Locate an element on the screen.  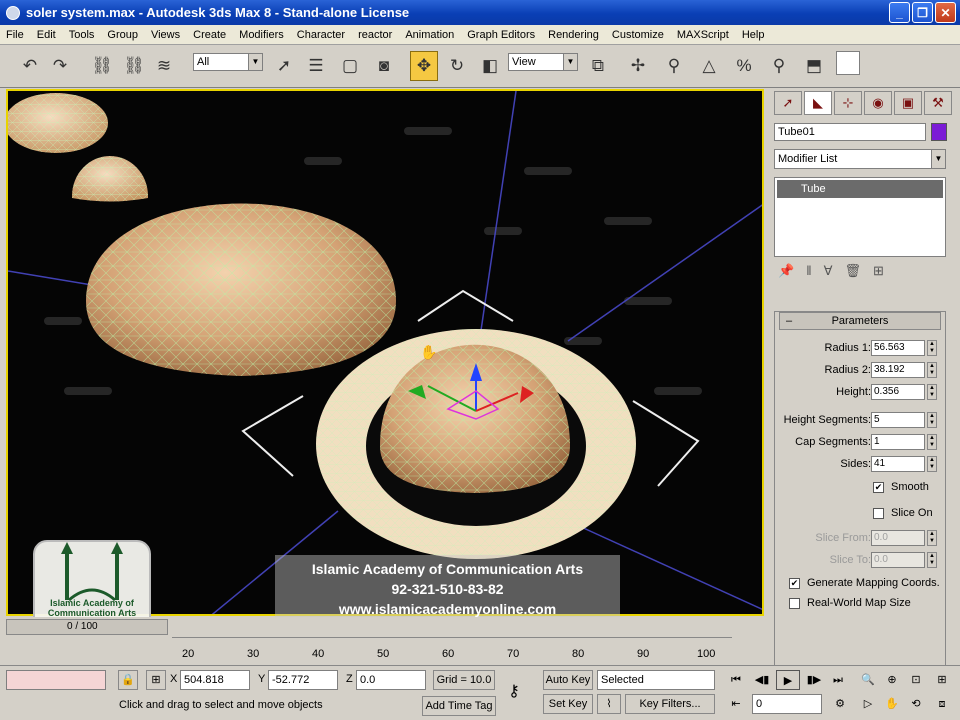
modify-tab-icon: ◣ is located at coordinates (818, 103).